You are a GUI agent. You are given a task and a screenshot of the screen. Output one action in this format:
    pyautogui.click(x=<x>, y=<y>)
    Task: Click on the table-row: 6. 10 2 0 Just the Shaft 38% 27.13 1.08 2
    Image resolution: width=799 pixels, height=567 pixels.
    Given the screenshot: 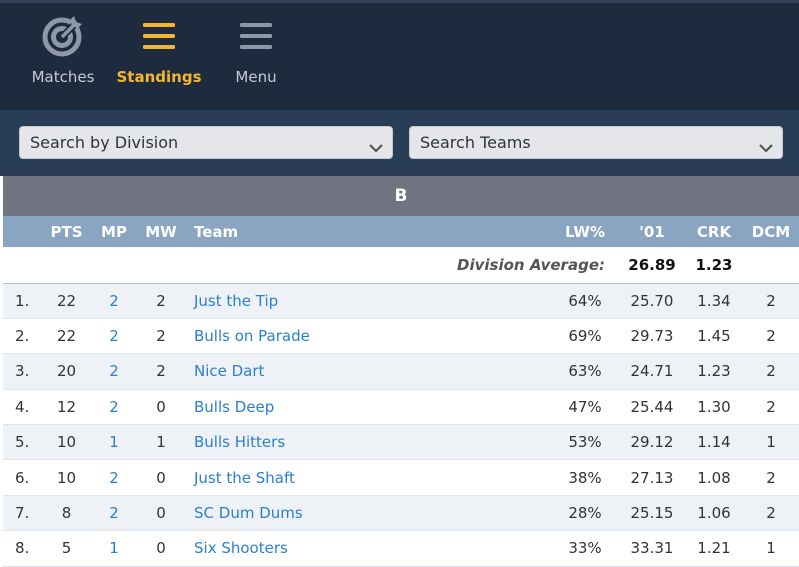 What is the action you would take?
    pyautogui.click(x=401, y=477)
    